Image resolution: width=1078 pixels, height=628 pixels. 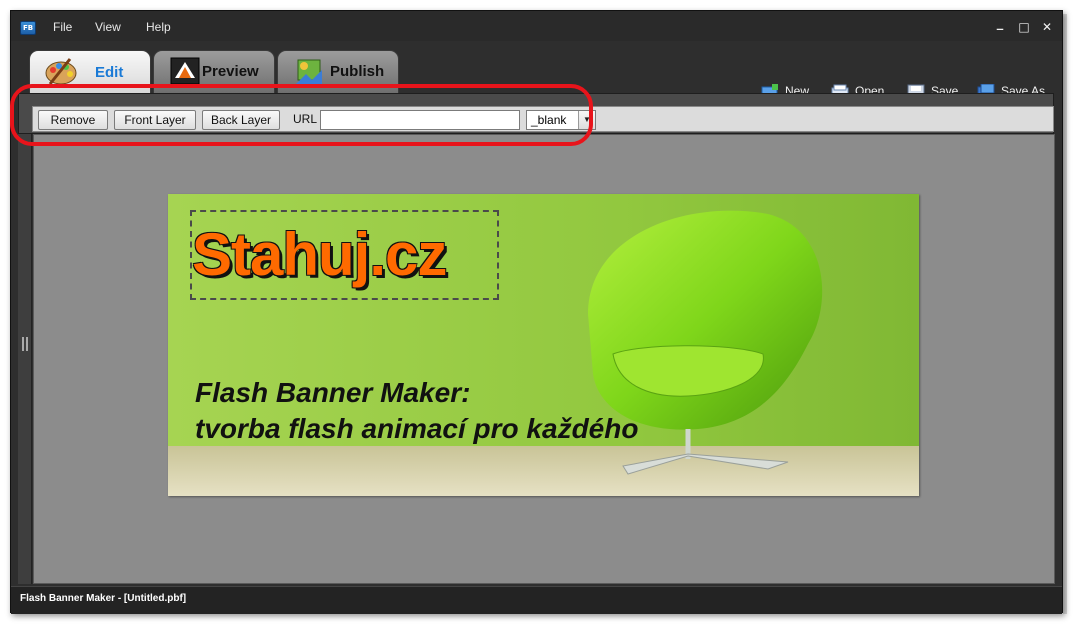 I want to click on menu-view: View, so click(x=108, y=27).